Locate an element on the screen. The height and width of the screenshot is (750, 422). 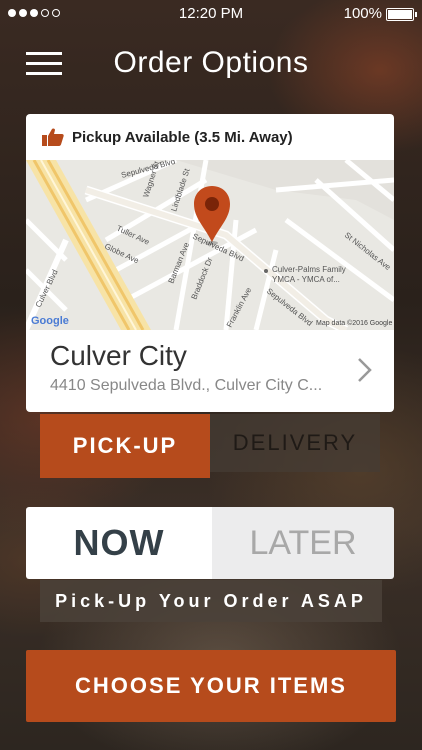
store-name: Culver City is located at coordinates (118, 355).